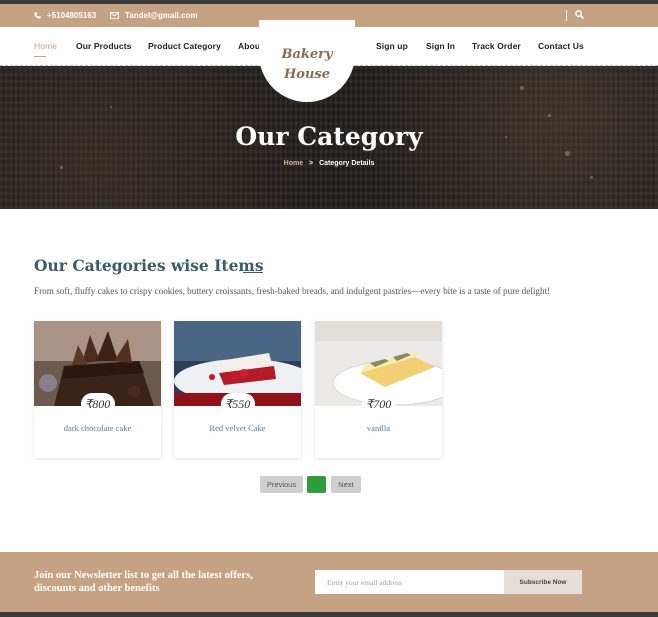 Image resolution: width=658 pixels, height=617 pixels. I want to click on product-price: ₹550, so click(237, 404).